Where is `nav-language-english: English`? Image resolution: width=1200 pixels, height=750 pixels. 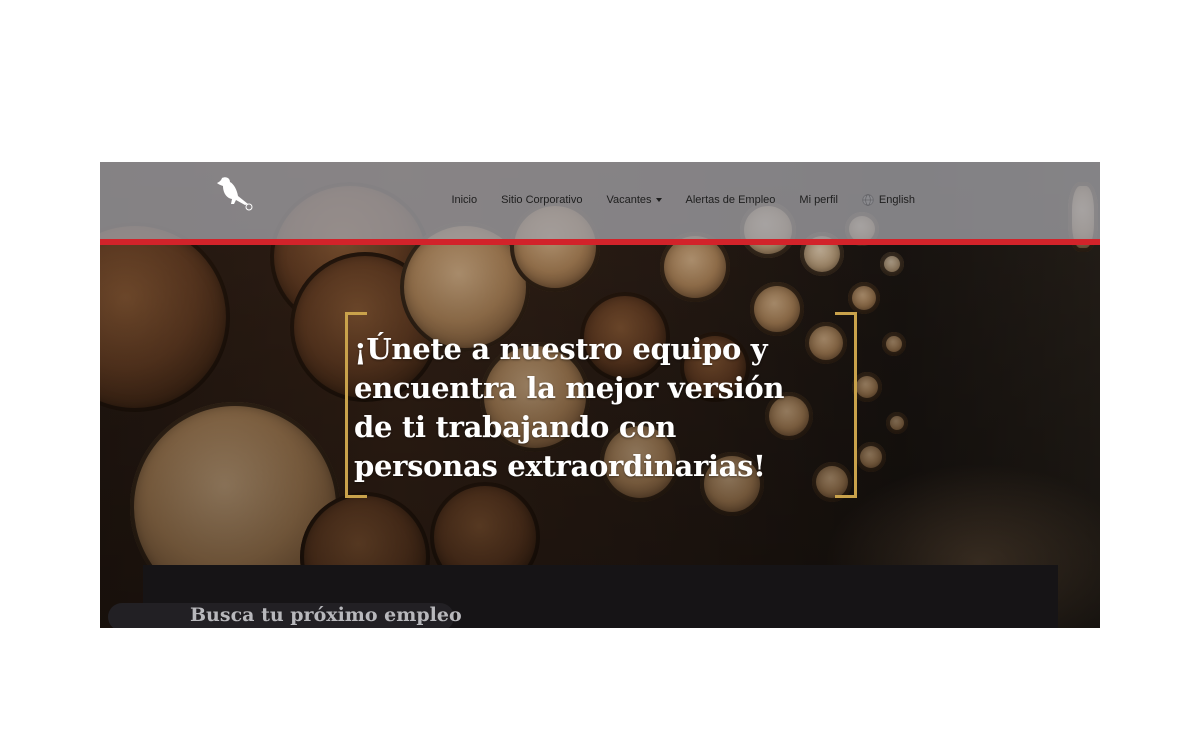
nav-language-english: English is located at coordinates (888, 200).